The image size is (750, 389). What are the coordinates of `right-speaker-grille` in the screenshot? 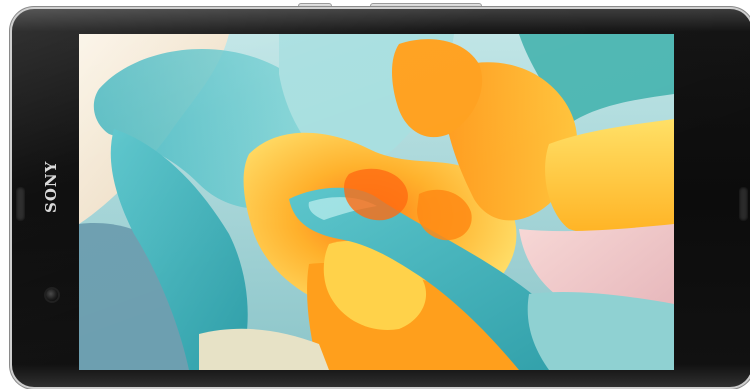 It's located at (743, 204).